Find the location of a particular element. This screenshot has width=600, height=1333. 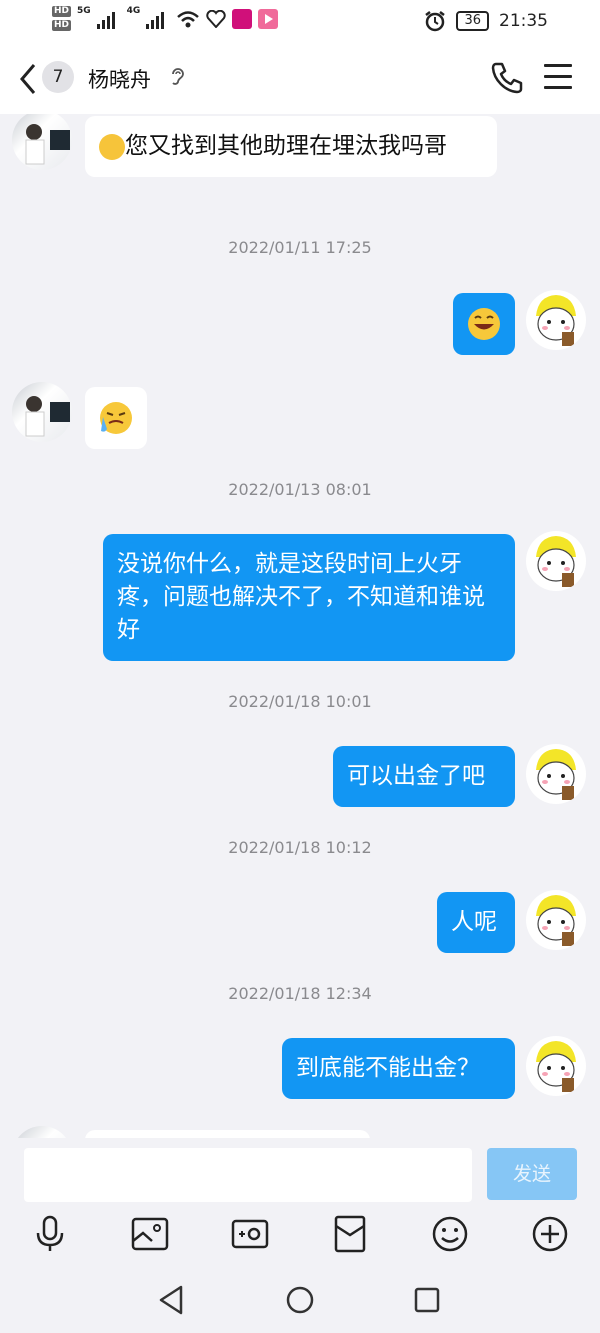

heart-app-icon is located at coordinates (216, 18).